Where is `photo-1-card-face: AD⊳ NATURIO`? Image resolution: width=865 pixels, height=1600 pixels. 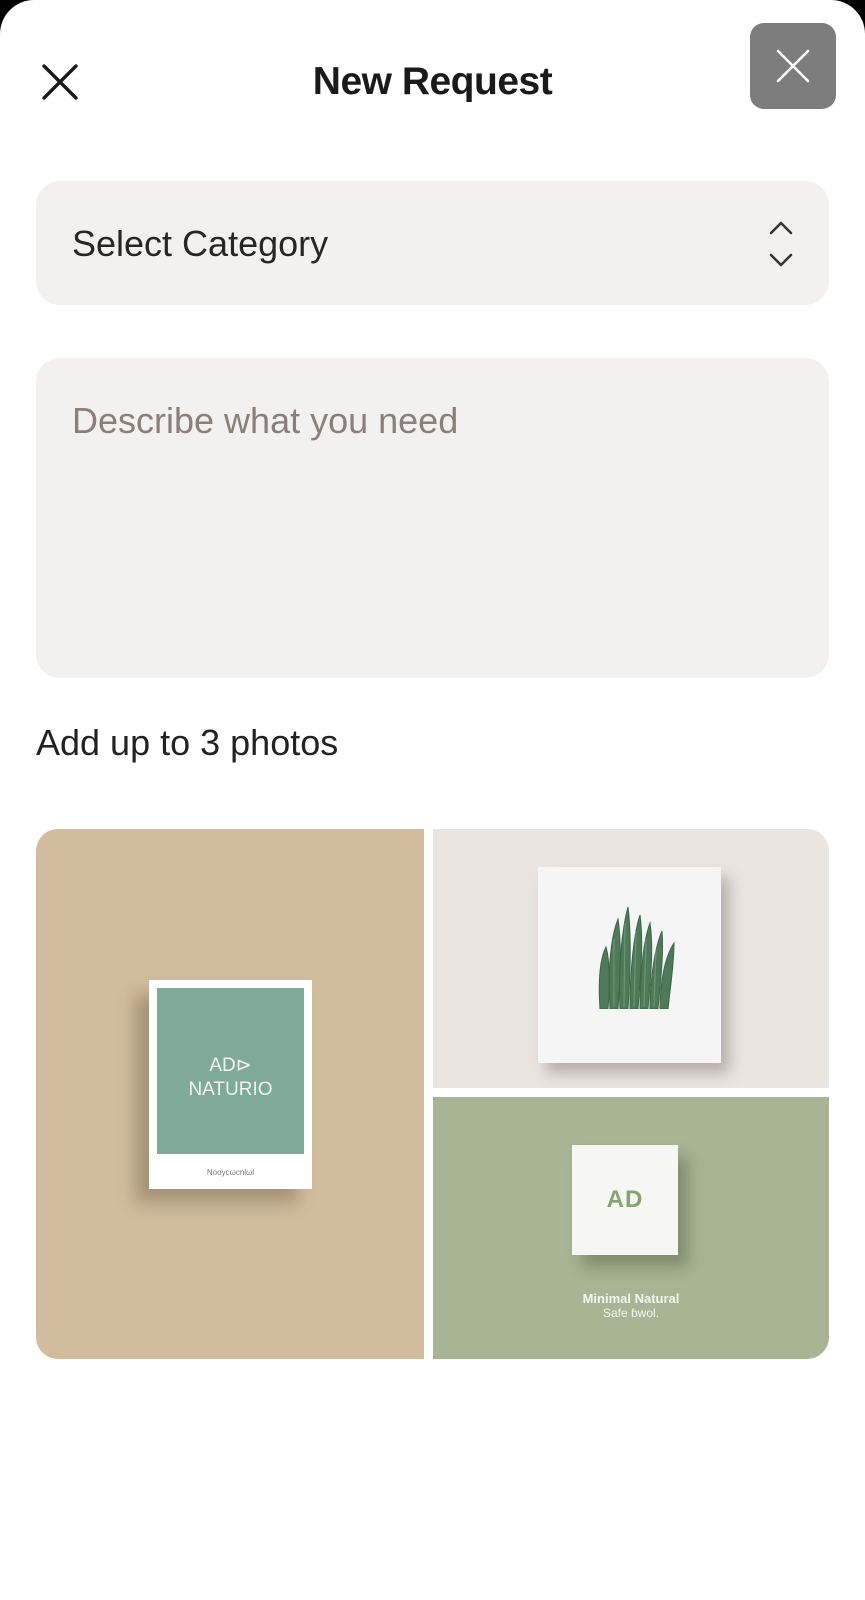 photo-1-card-face: AD⊳ NATURIO is located at coordinates (230, 1071).